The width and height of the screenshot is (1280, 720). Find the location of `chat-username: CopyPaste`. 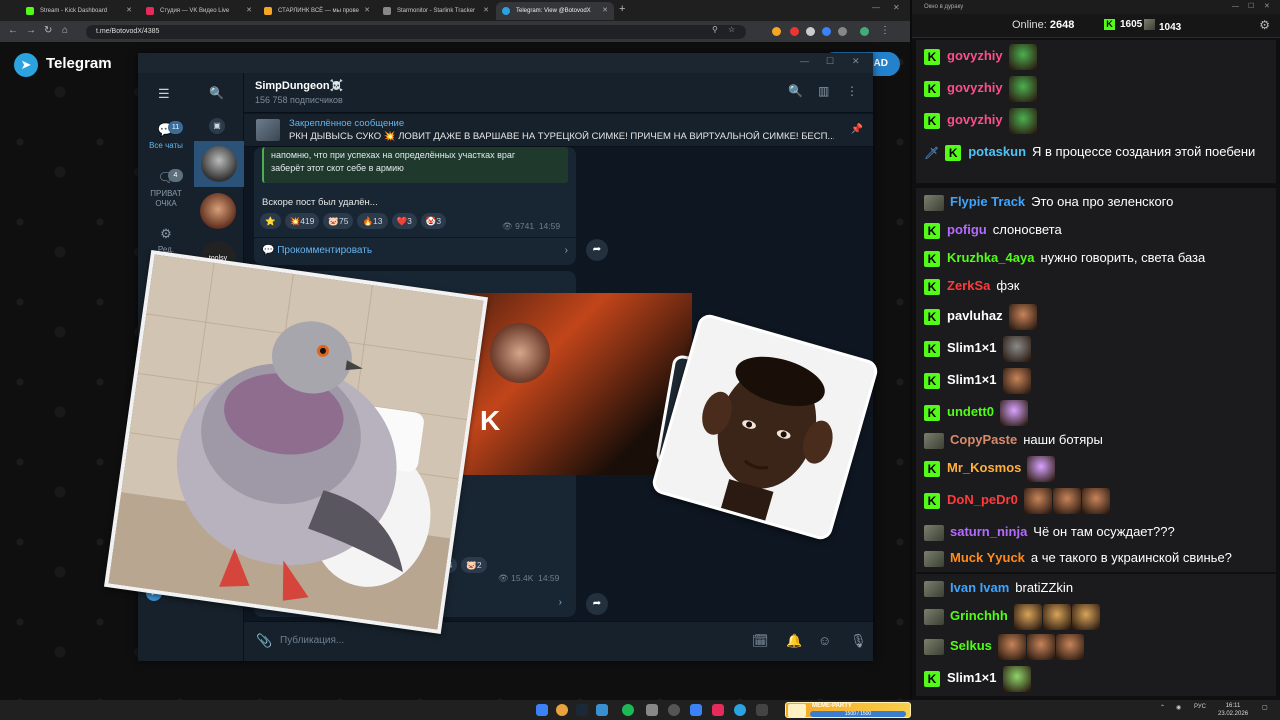

chat-username: CopyPaste is located at coordinates (983, 439).